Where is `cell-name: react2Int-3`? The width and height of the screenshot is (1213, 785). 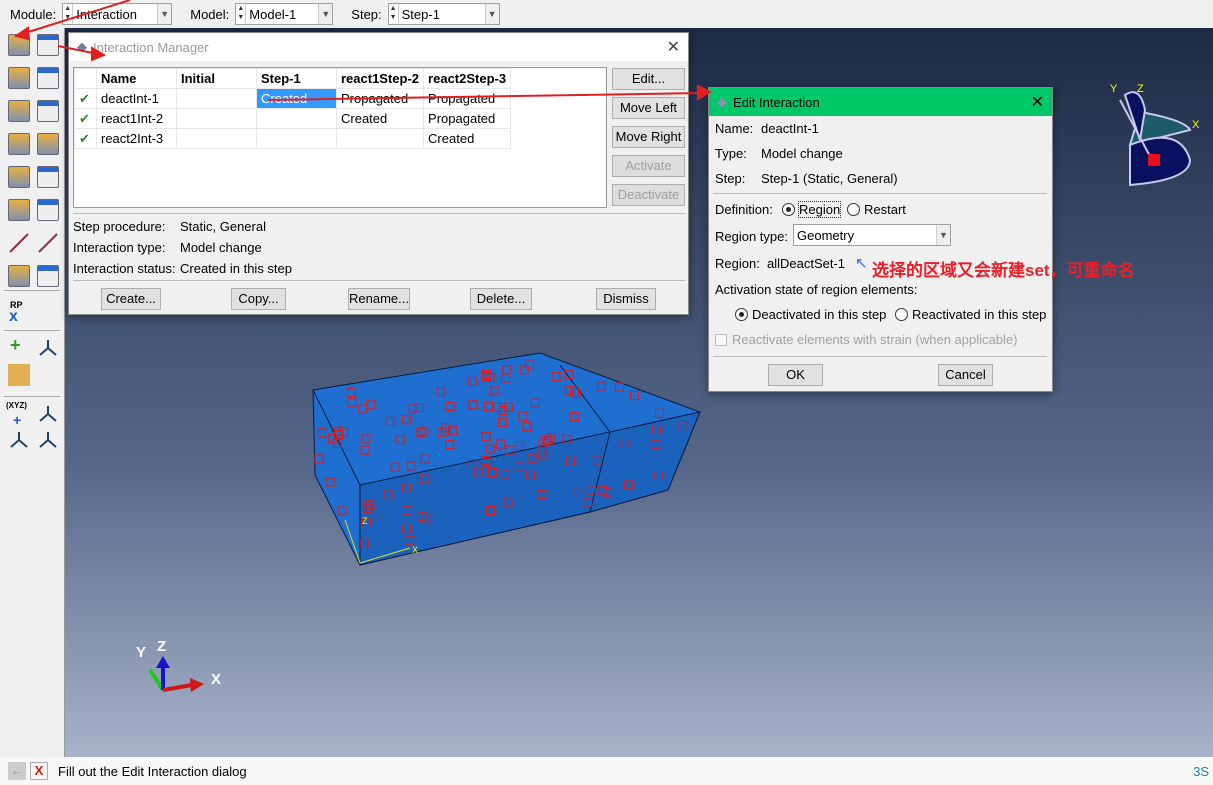 cell-name: react2Int-3 is located at coordinates (136, 138).